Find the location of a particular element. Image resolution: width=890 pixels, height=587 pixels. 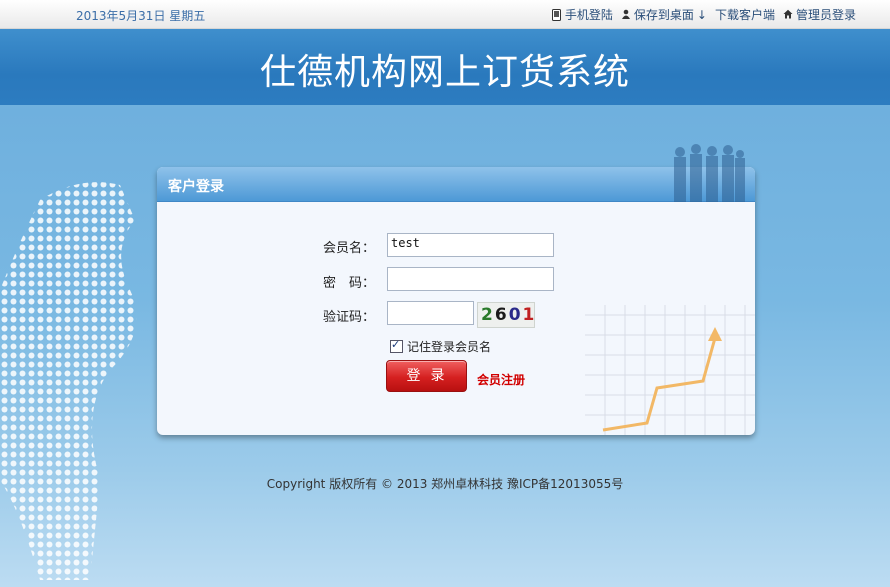

register-link: 会员注册 is located at coordinates (501, 379).